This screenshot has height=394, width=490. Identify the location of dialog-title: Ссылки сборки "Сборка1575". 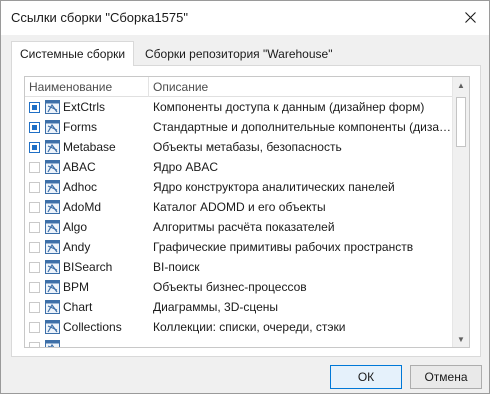
(99, 17).